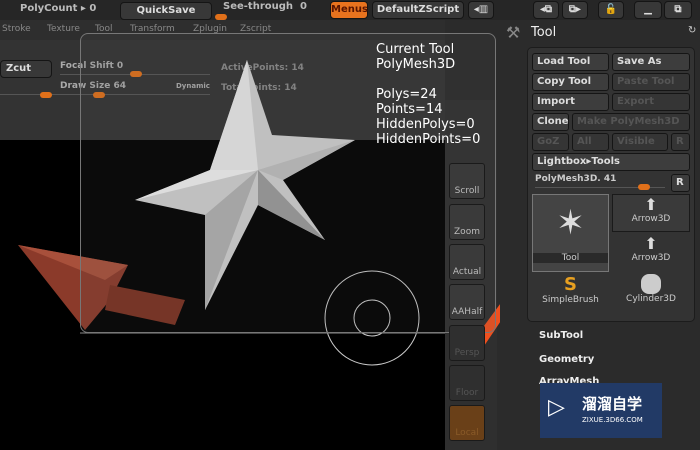 Image resolution: width=700 pixels, height=450 pixels. I want to click on thumb-arrow3d-1: ⬆ Arrow3D, so click(651, 213).